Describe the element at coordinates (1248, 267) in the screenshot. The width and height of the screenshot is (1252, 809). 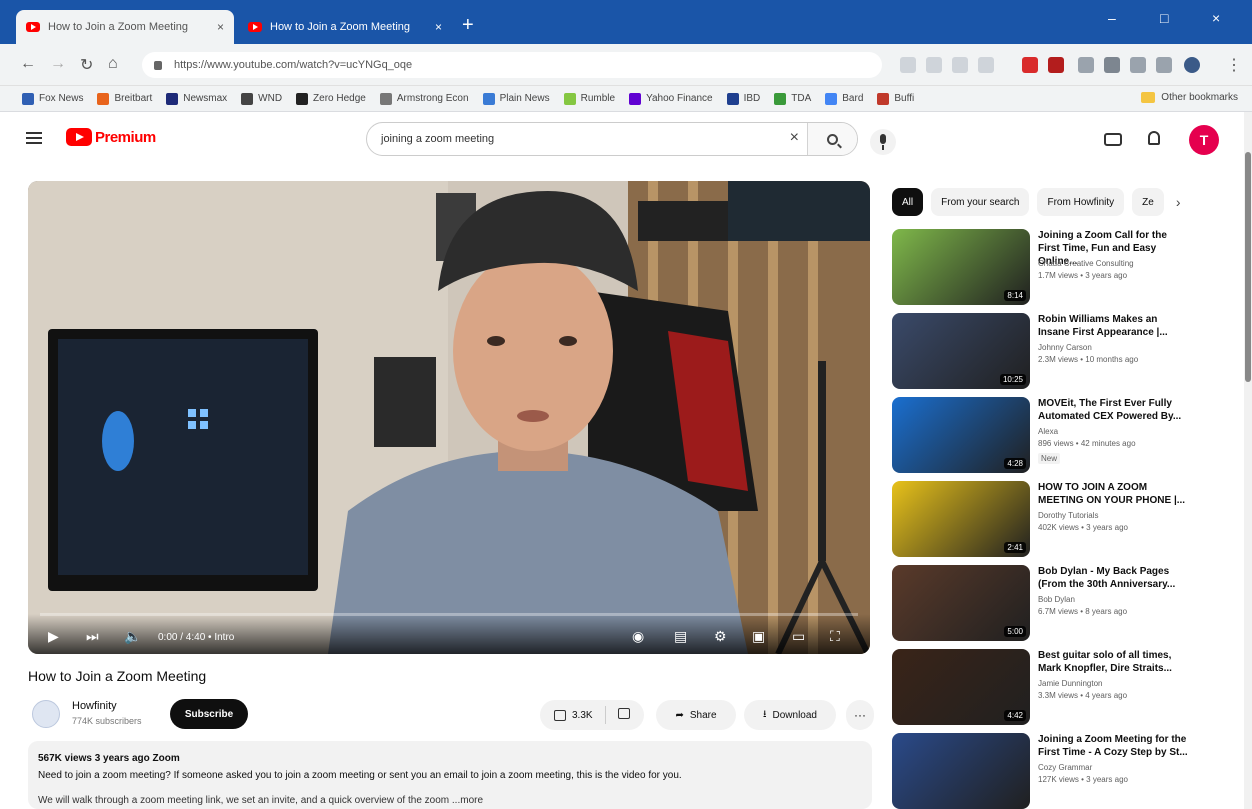
I see `scrollbar-thumb` at that location.